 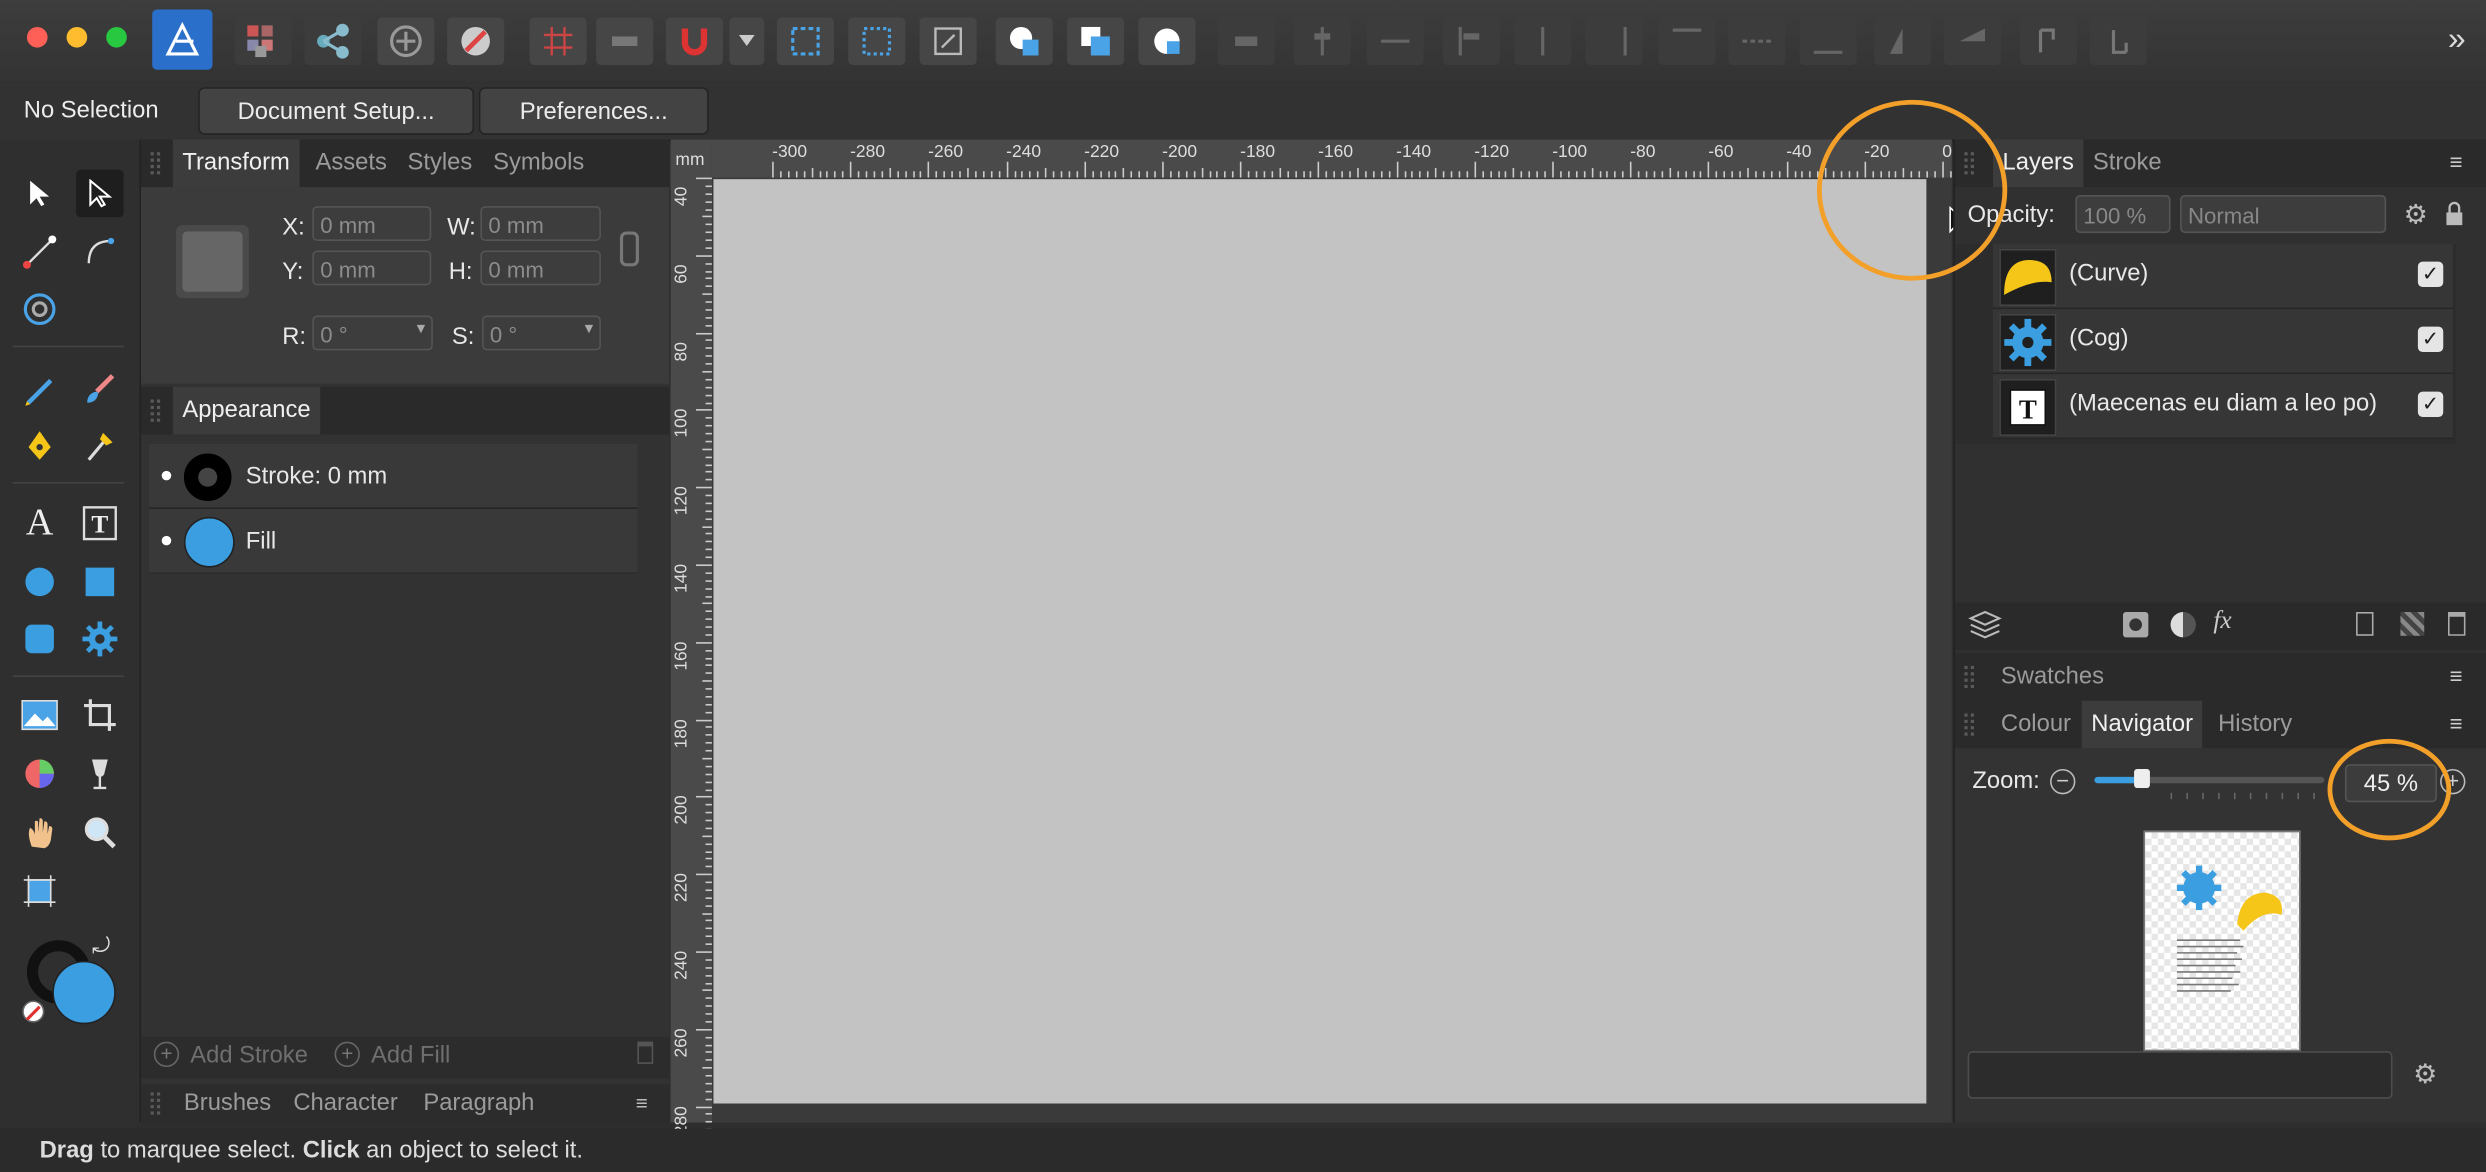 What do you see at coordinates (236, 163) in the screenshot?
I see `tab-transform: Transform` at bounding box center [236, 163].